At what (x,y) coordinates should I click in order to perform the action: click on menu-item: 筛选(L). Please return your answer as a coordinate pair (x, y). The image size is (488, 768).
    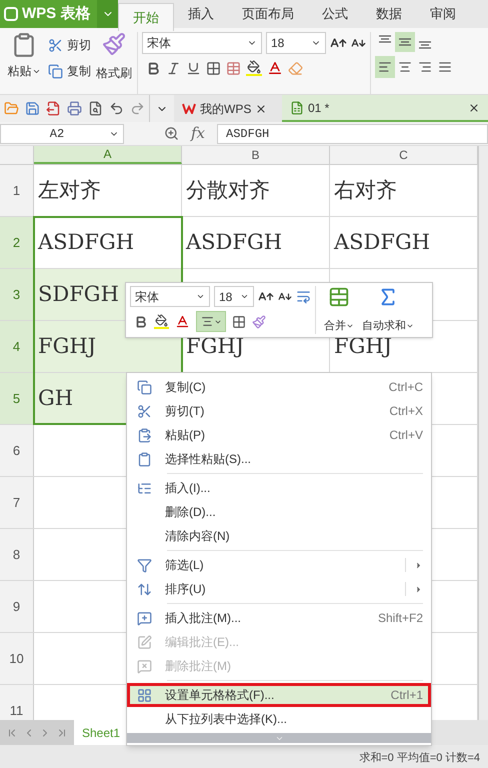
    Looking at the image, I should click on (279, 565).